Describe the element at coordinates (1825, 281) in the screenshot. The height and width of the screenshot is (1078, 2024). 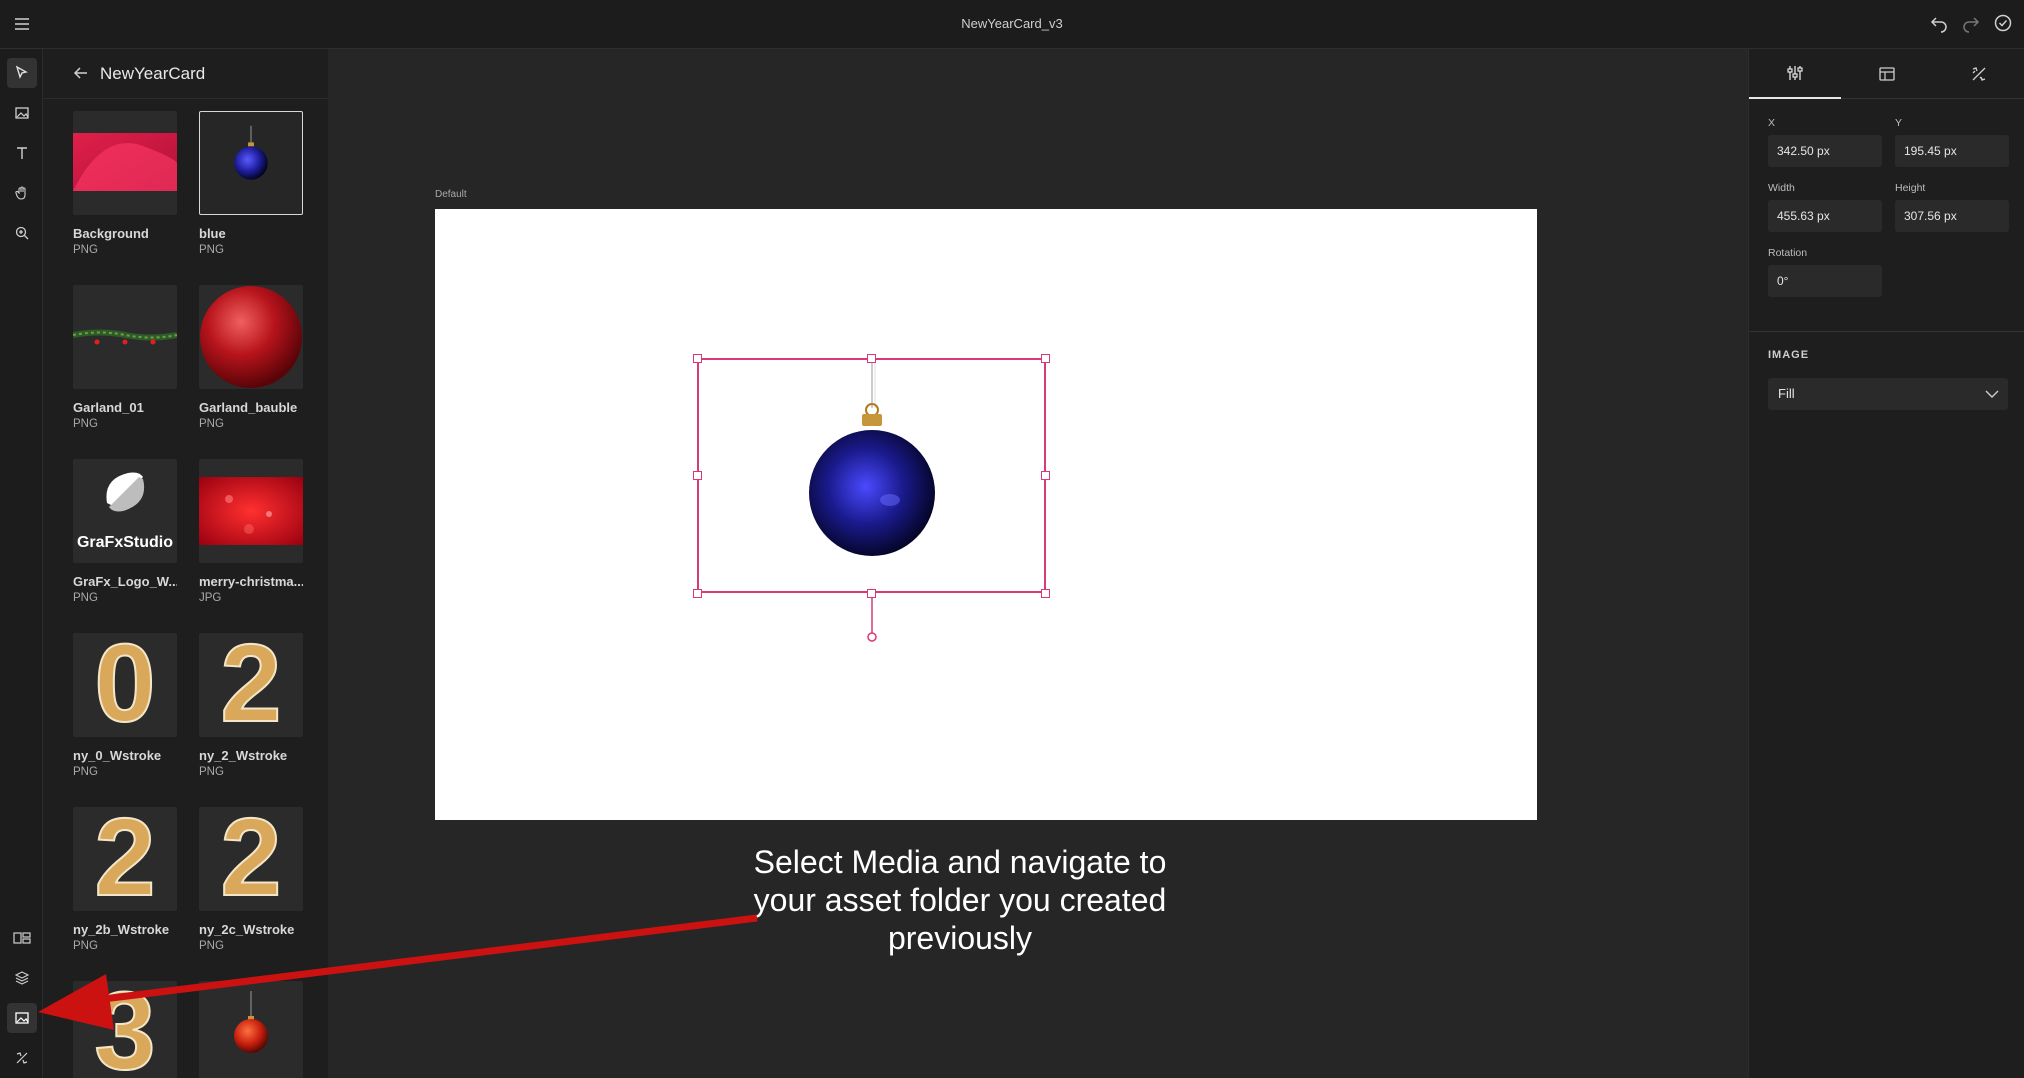
I see `rotation-input: 0°` at that location.